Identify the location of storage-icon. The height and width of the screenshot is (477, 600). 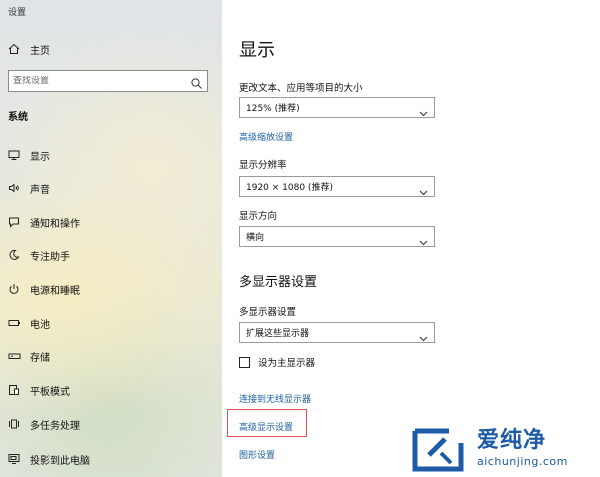
(14, 356).